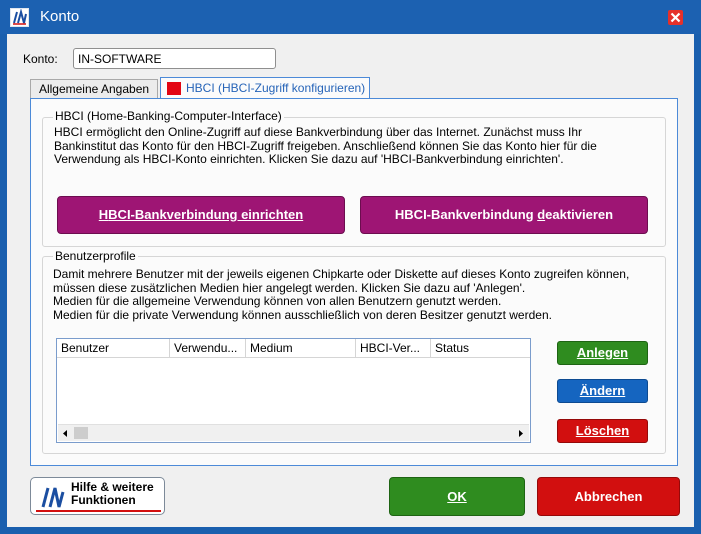 This screenshot has height=534, width=701. I want to click on help-button-label: Hilfe & weitere Funktionen, so click(116, 494).